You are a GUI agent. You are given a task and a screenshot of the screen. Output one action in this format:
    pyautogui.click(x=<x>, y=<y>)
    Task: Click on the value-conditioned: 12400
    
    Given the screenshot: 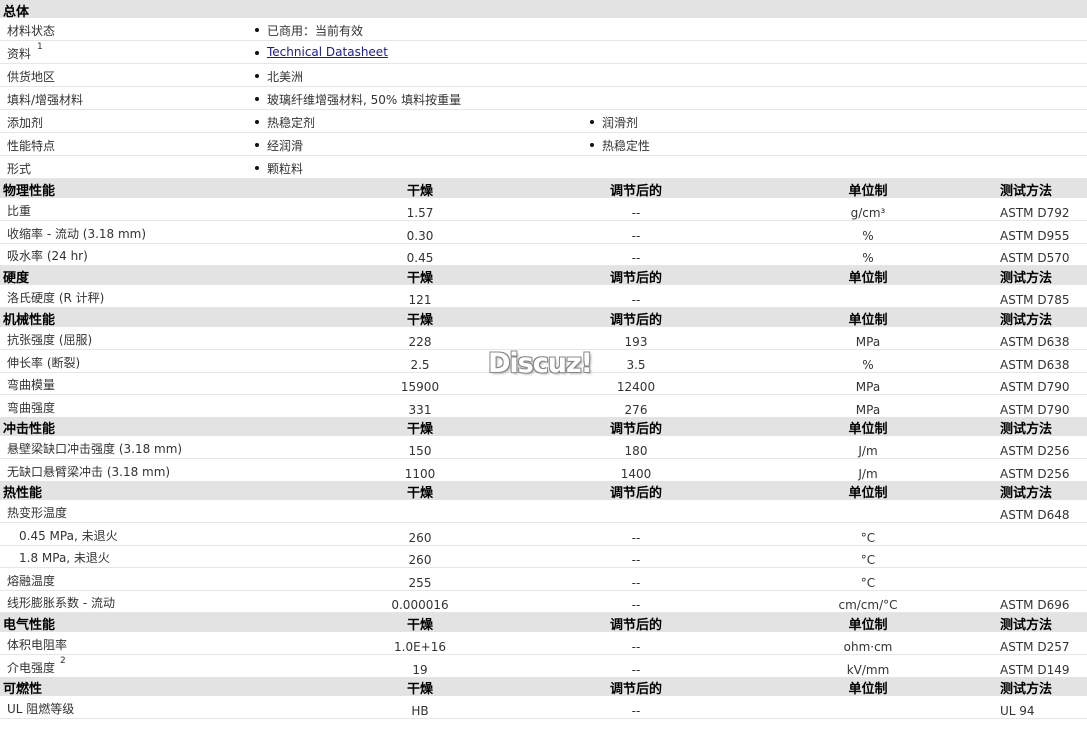 What is the action you would take?
    pyautogui.click(x=636, y=387)
    